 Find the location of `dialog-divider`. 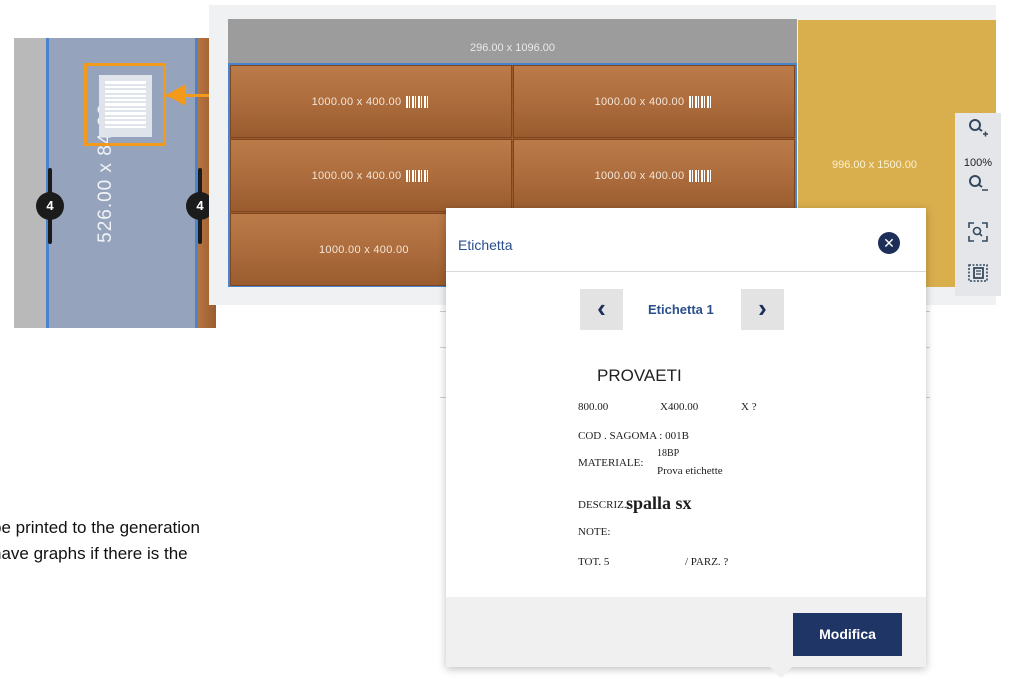

dialog-divider is located at coordinates (686, 271).